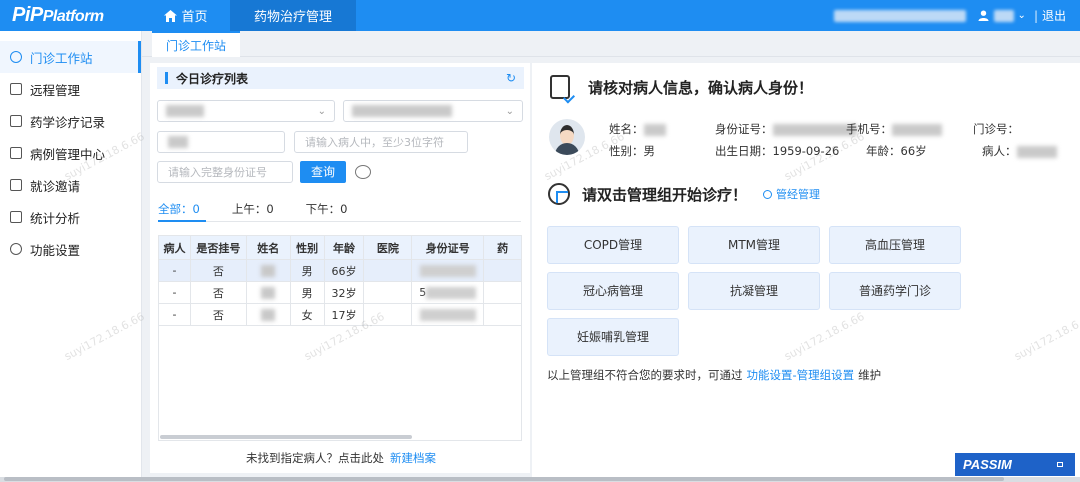 The width and height of the screenshot is (1080, 482). Describe the element at coordinates (895, 245) in the screenshot. I see `group-hypertension: 高血压管理` at that location.